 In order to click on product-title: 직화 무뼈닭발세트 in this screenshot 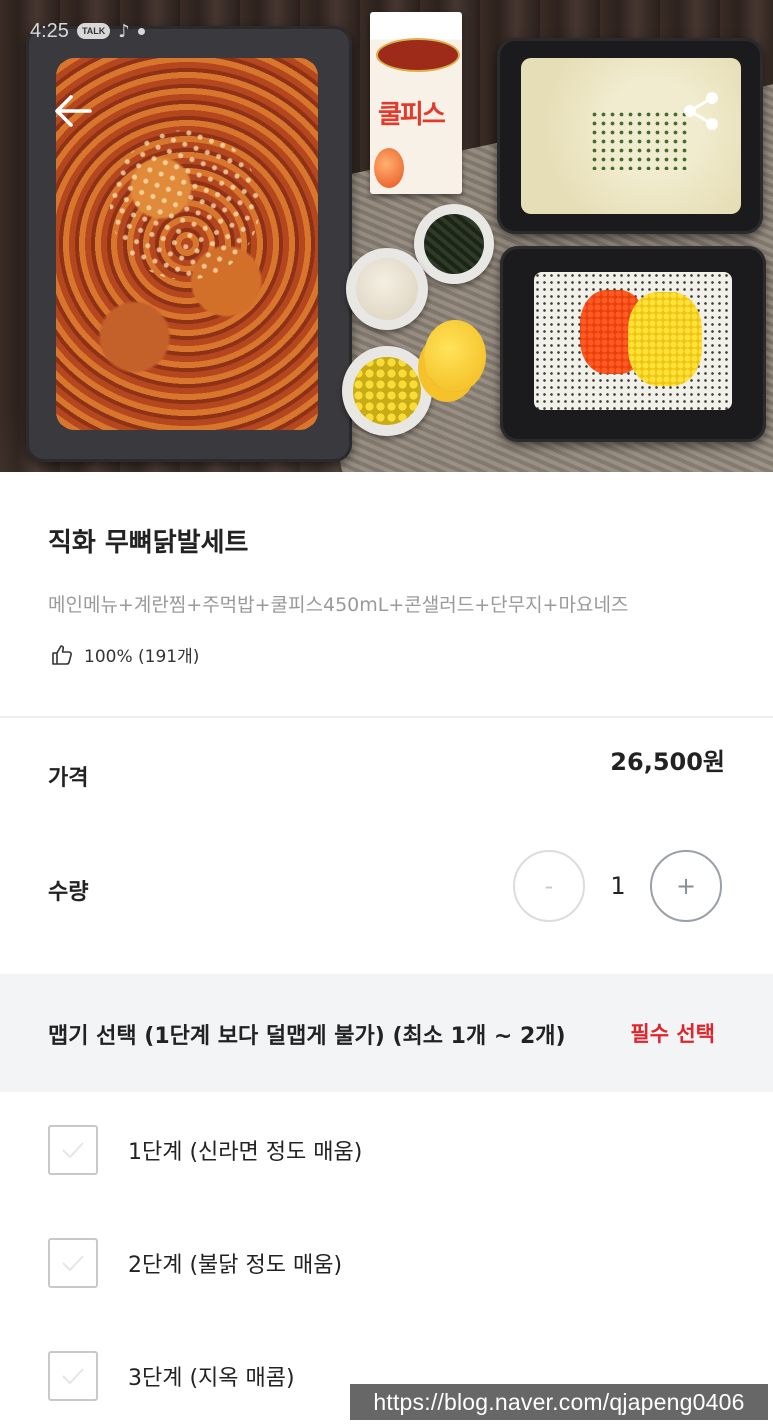, I will do `click(148, 543)`.